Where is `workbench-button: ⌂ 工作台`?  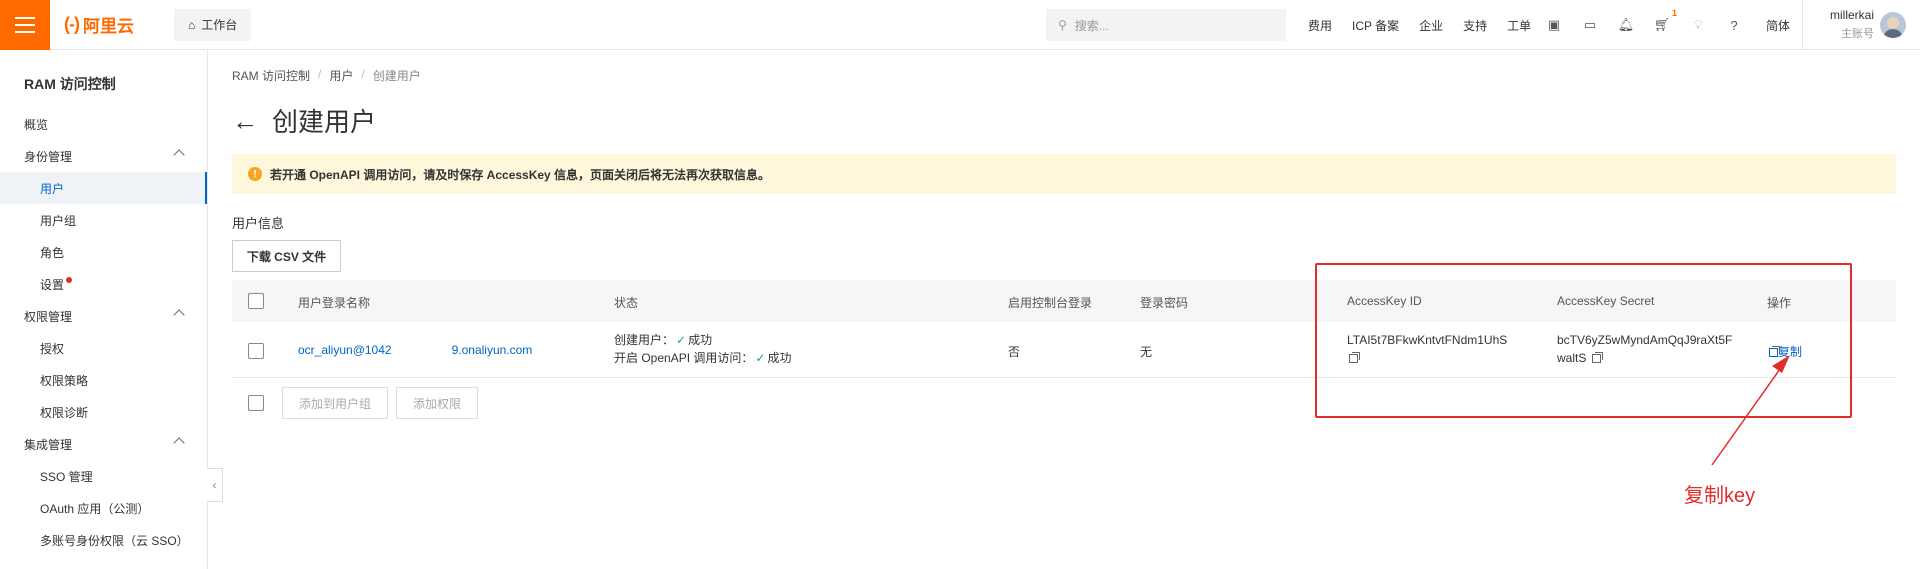
workbench-button: ⌂ 工作台 is located at coordinates (213, 24).